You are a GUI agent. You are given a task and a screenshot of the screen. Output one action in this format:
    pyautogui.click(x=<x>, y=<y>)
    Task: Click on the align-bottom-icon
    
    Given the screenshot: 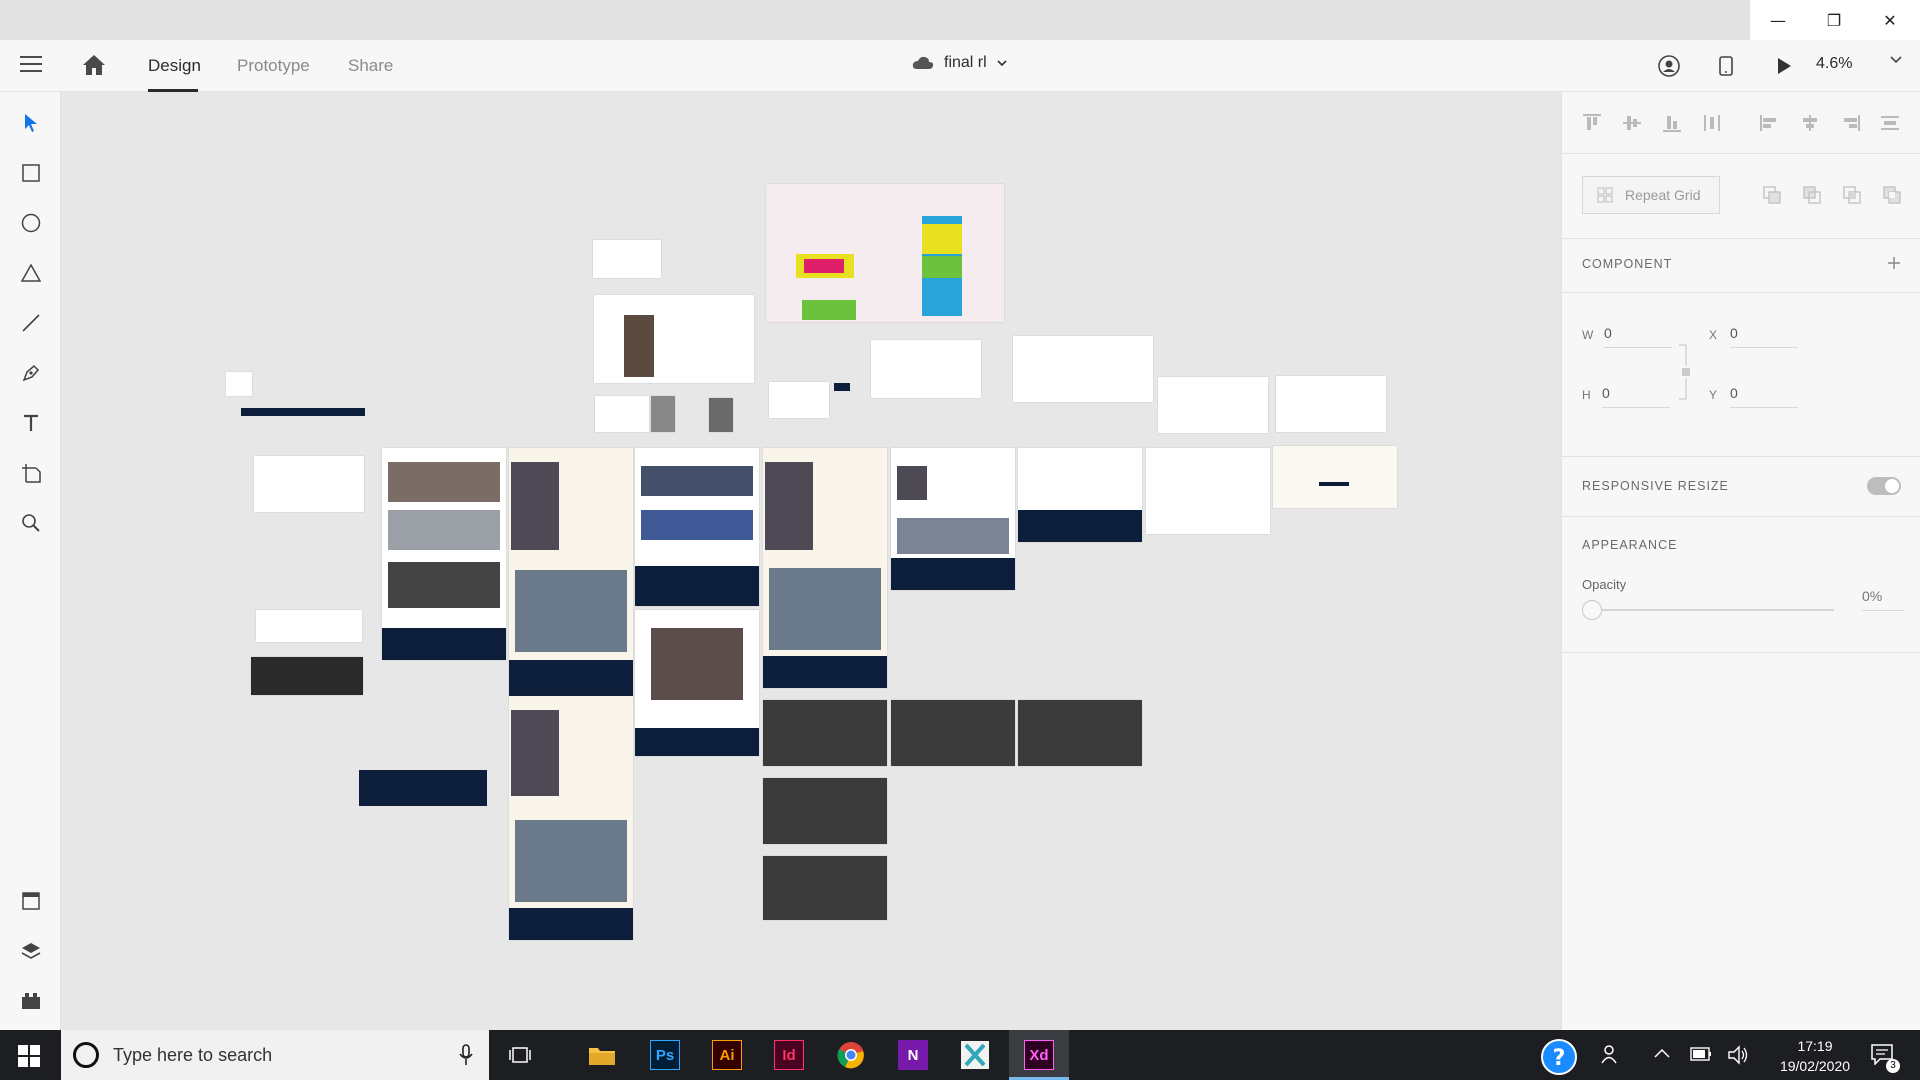 What is the action you would take?
    pyautogui.click(x=1672, y=123)
    